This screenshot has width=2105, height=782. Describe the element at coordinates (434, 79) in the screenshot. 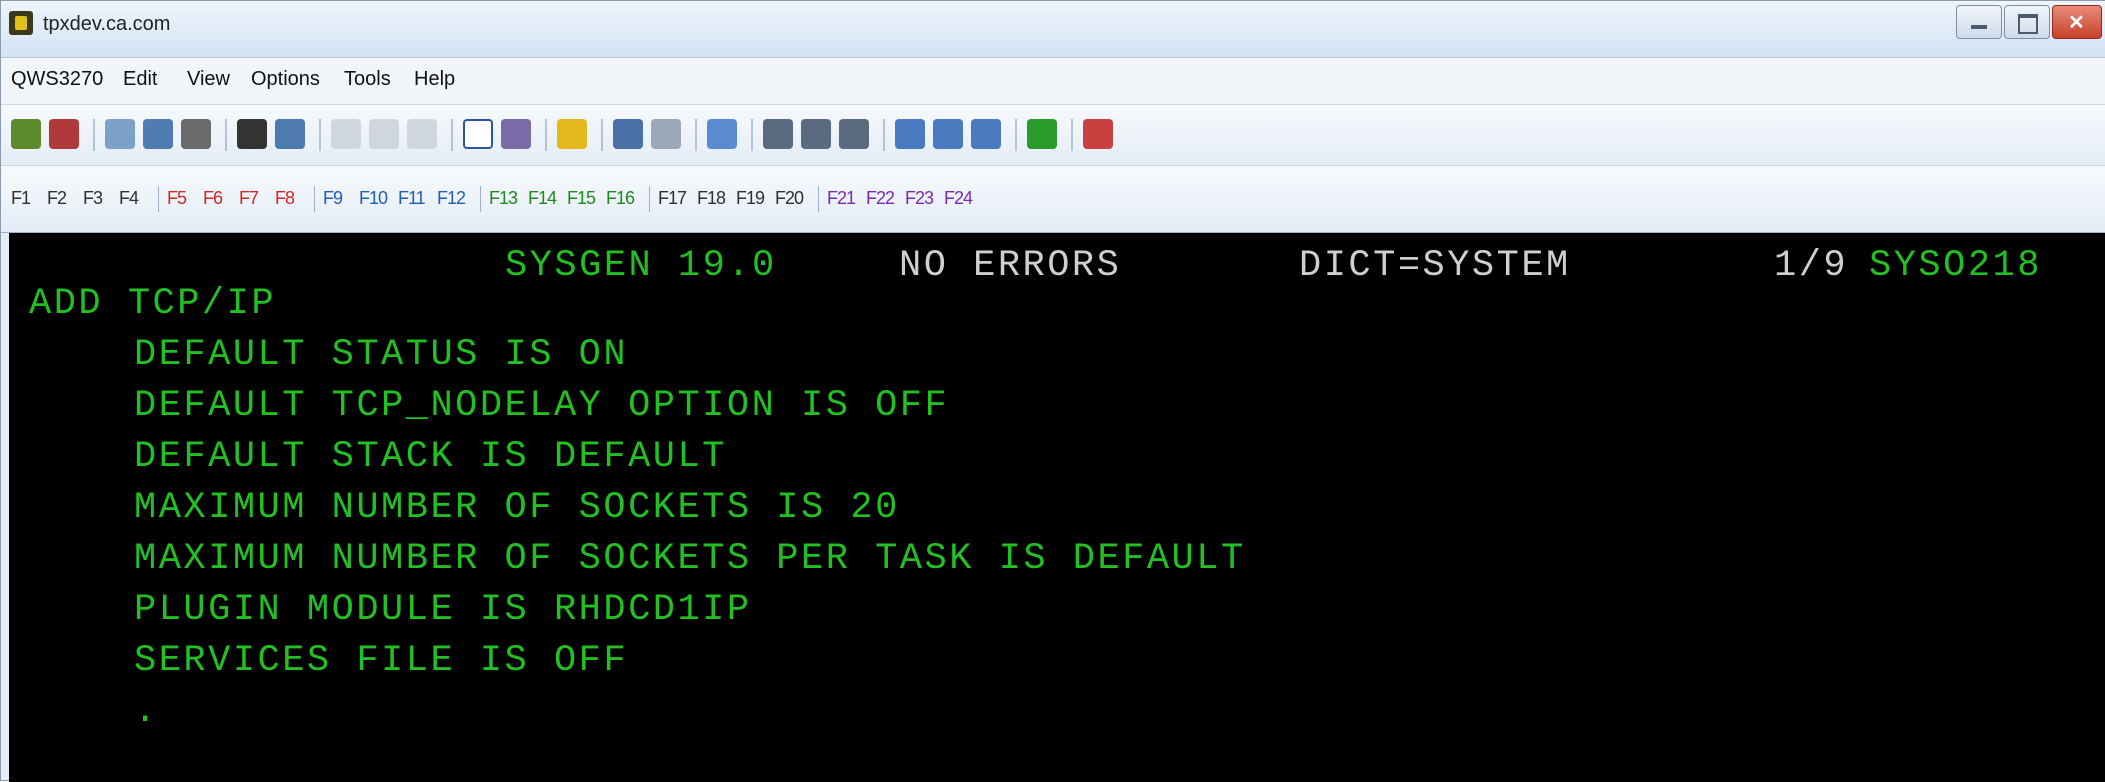

I see `menu-help: Help` at that location.